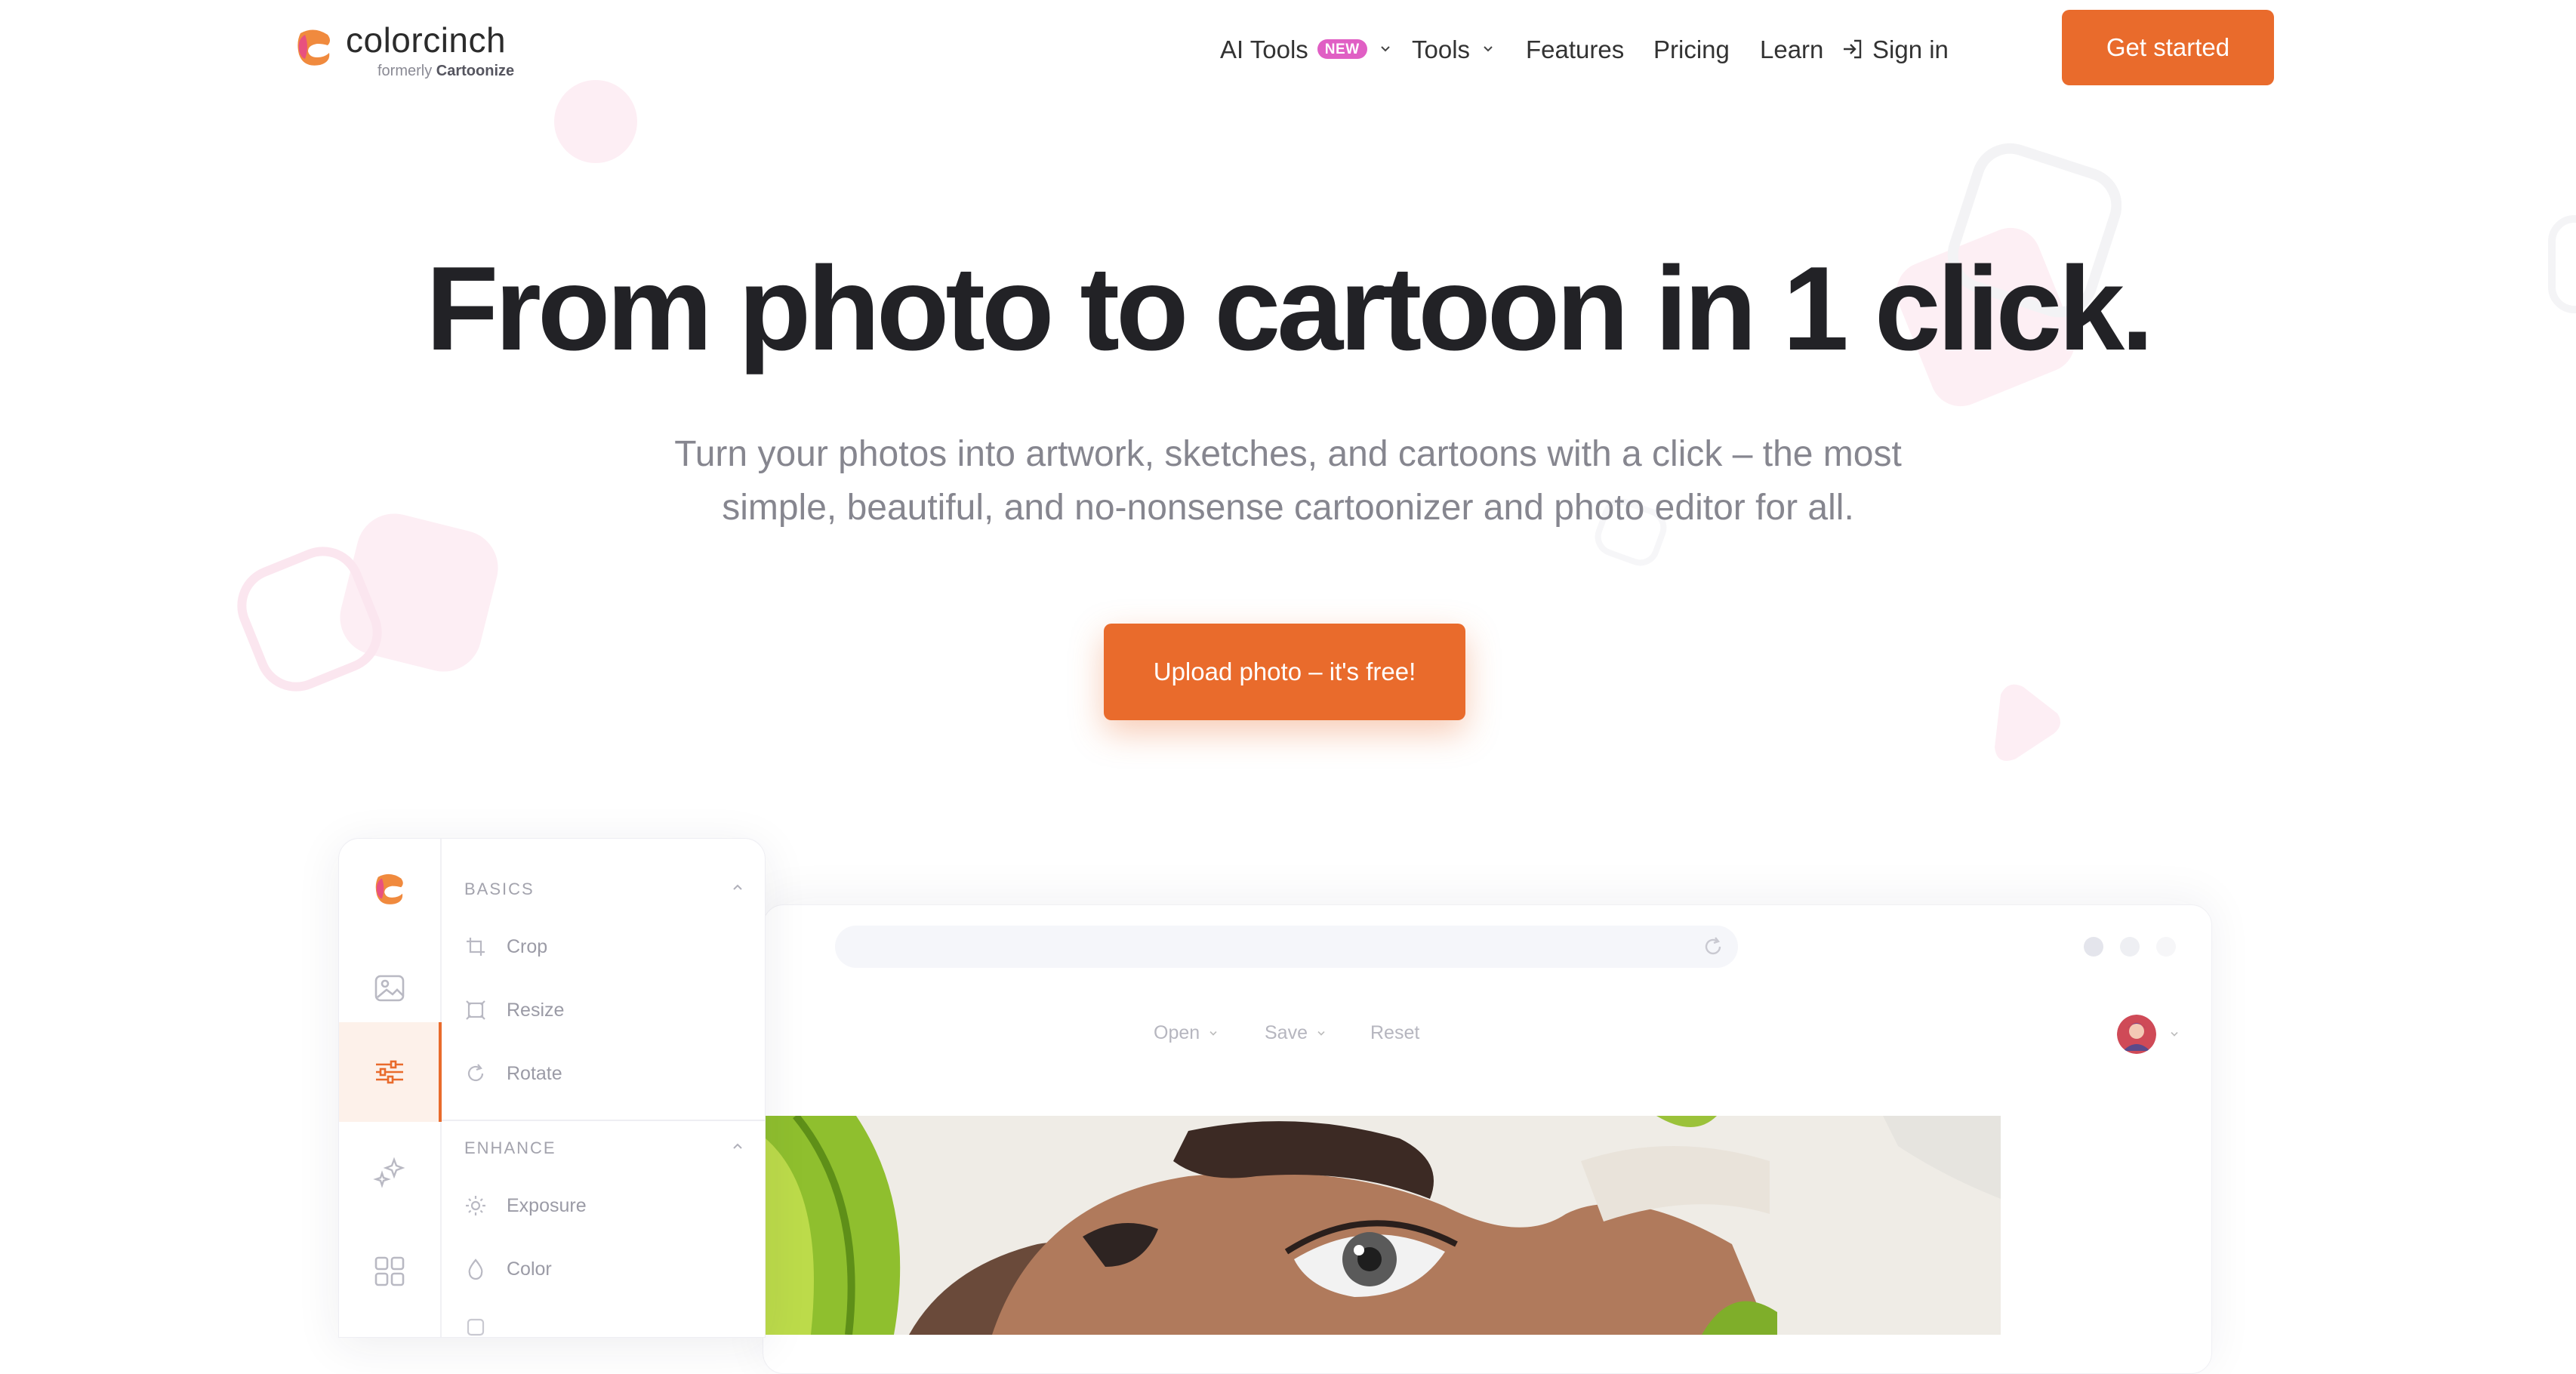 Image resolution: width=2576 pixels, height=1374 pixels. What do you see at coordinates (475, 1205) in the screenshot?
I see `sun-icon` at bounding box center [475, 1205].